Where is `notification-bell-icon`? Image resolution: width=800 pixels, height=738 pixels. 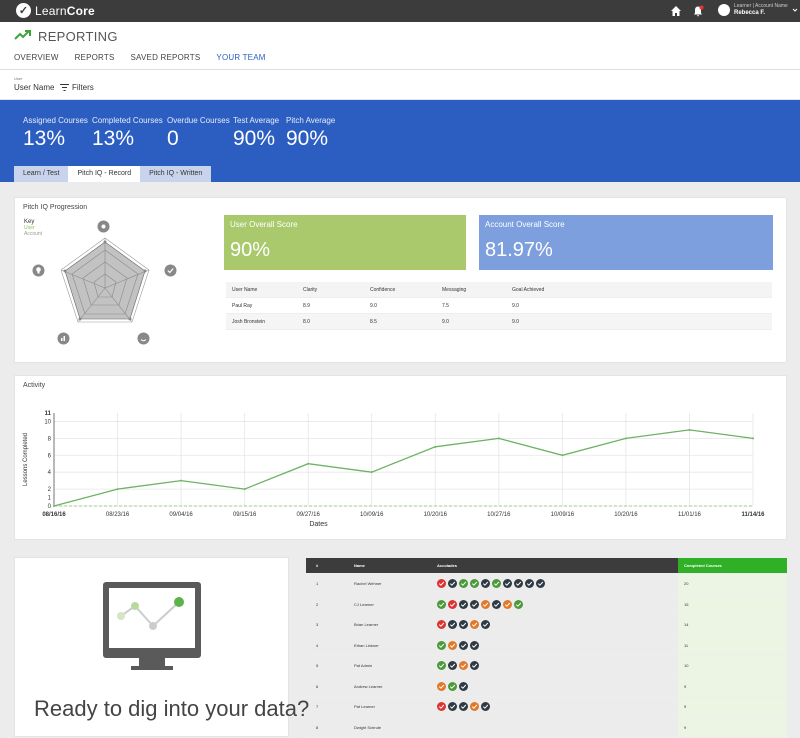
notification-bell-icon is located at coordinates (698, 10).